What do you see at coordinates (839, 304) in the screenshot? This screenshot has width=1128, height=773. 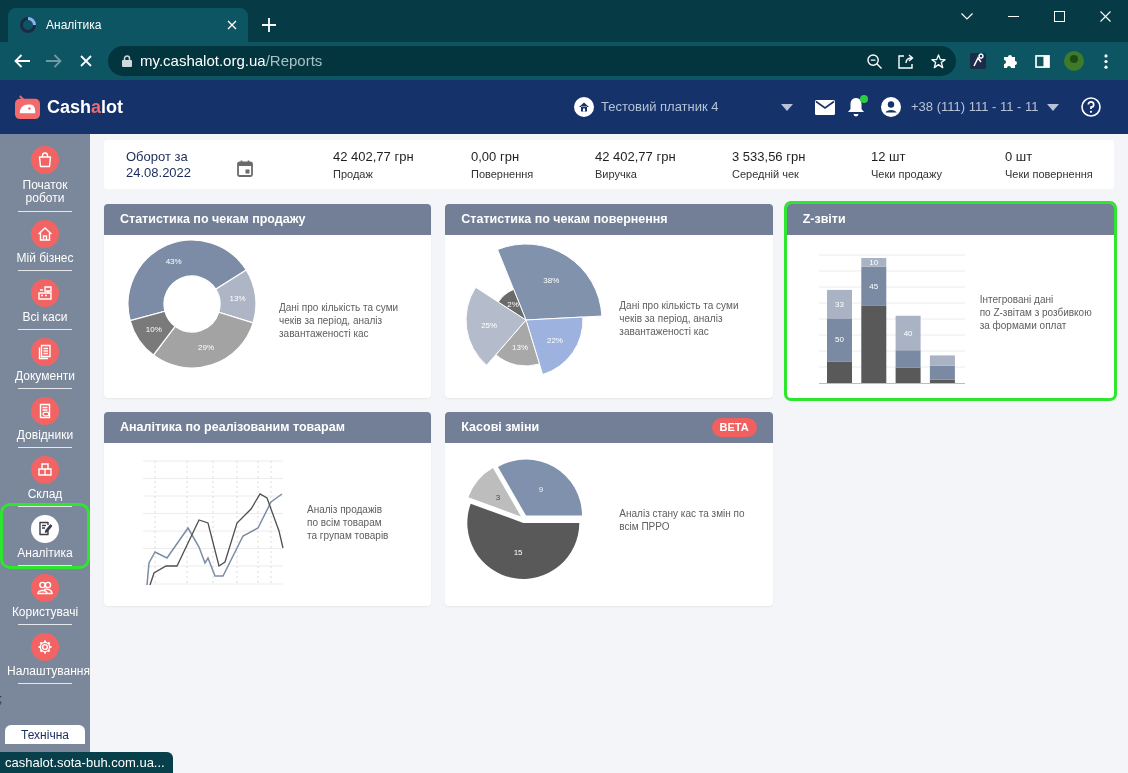 I see `slice-label: 33` at bounding box center [839, 304].